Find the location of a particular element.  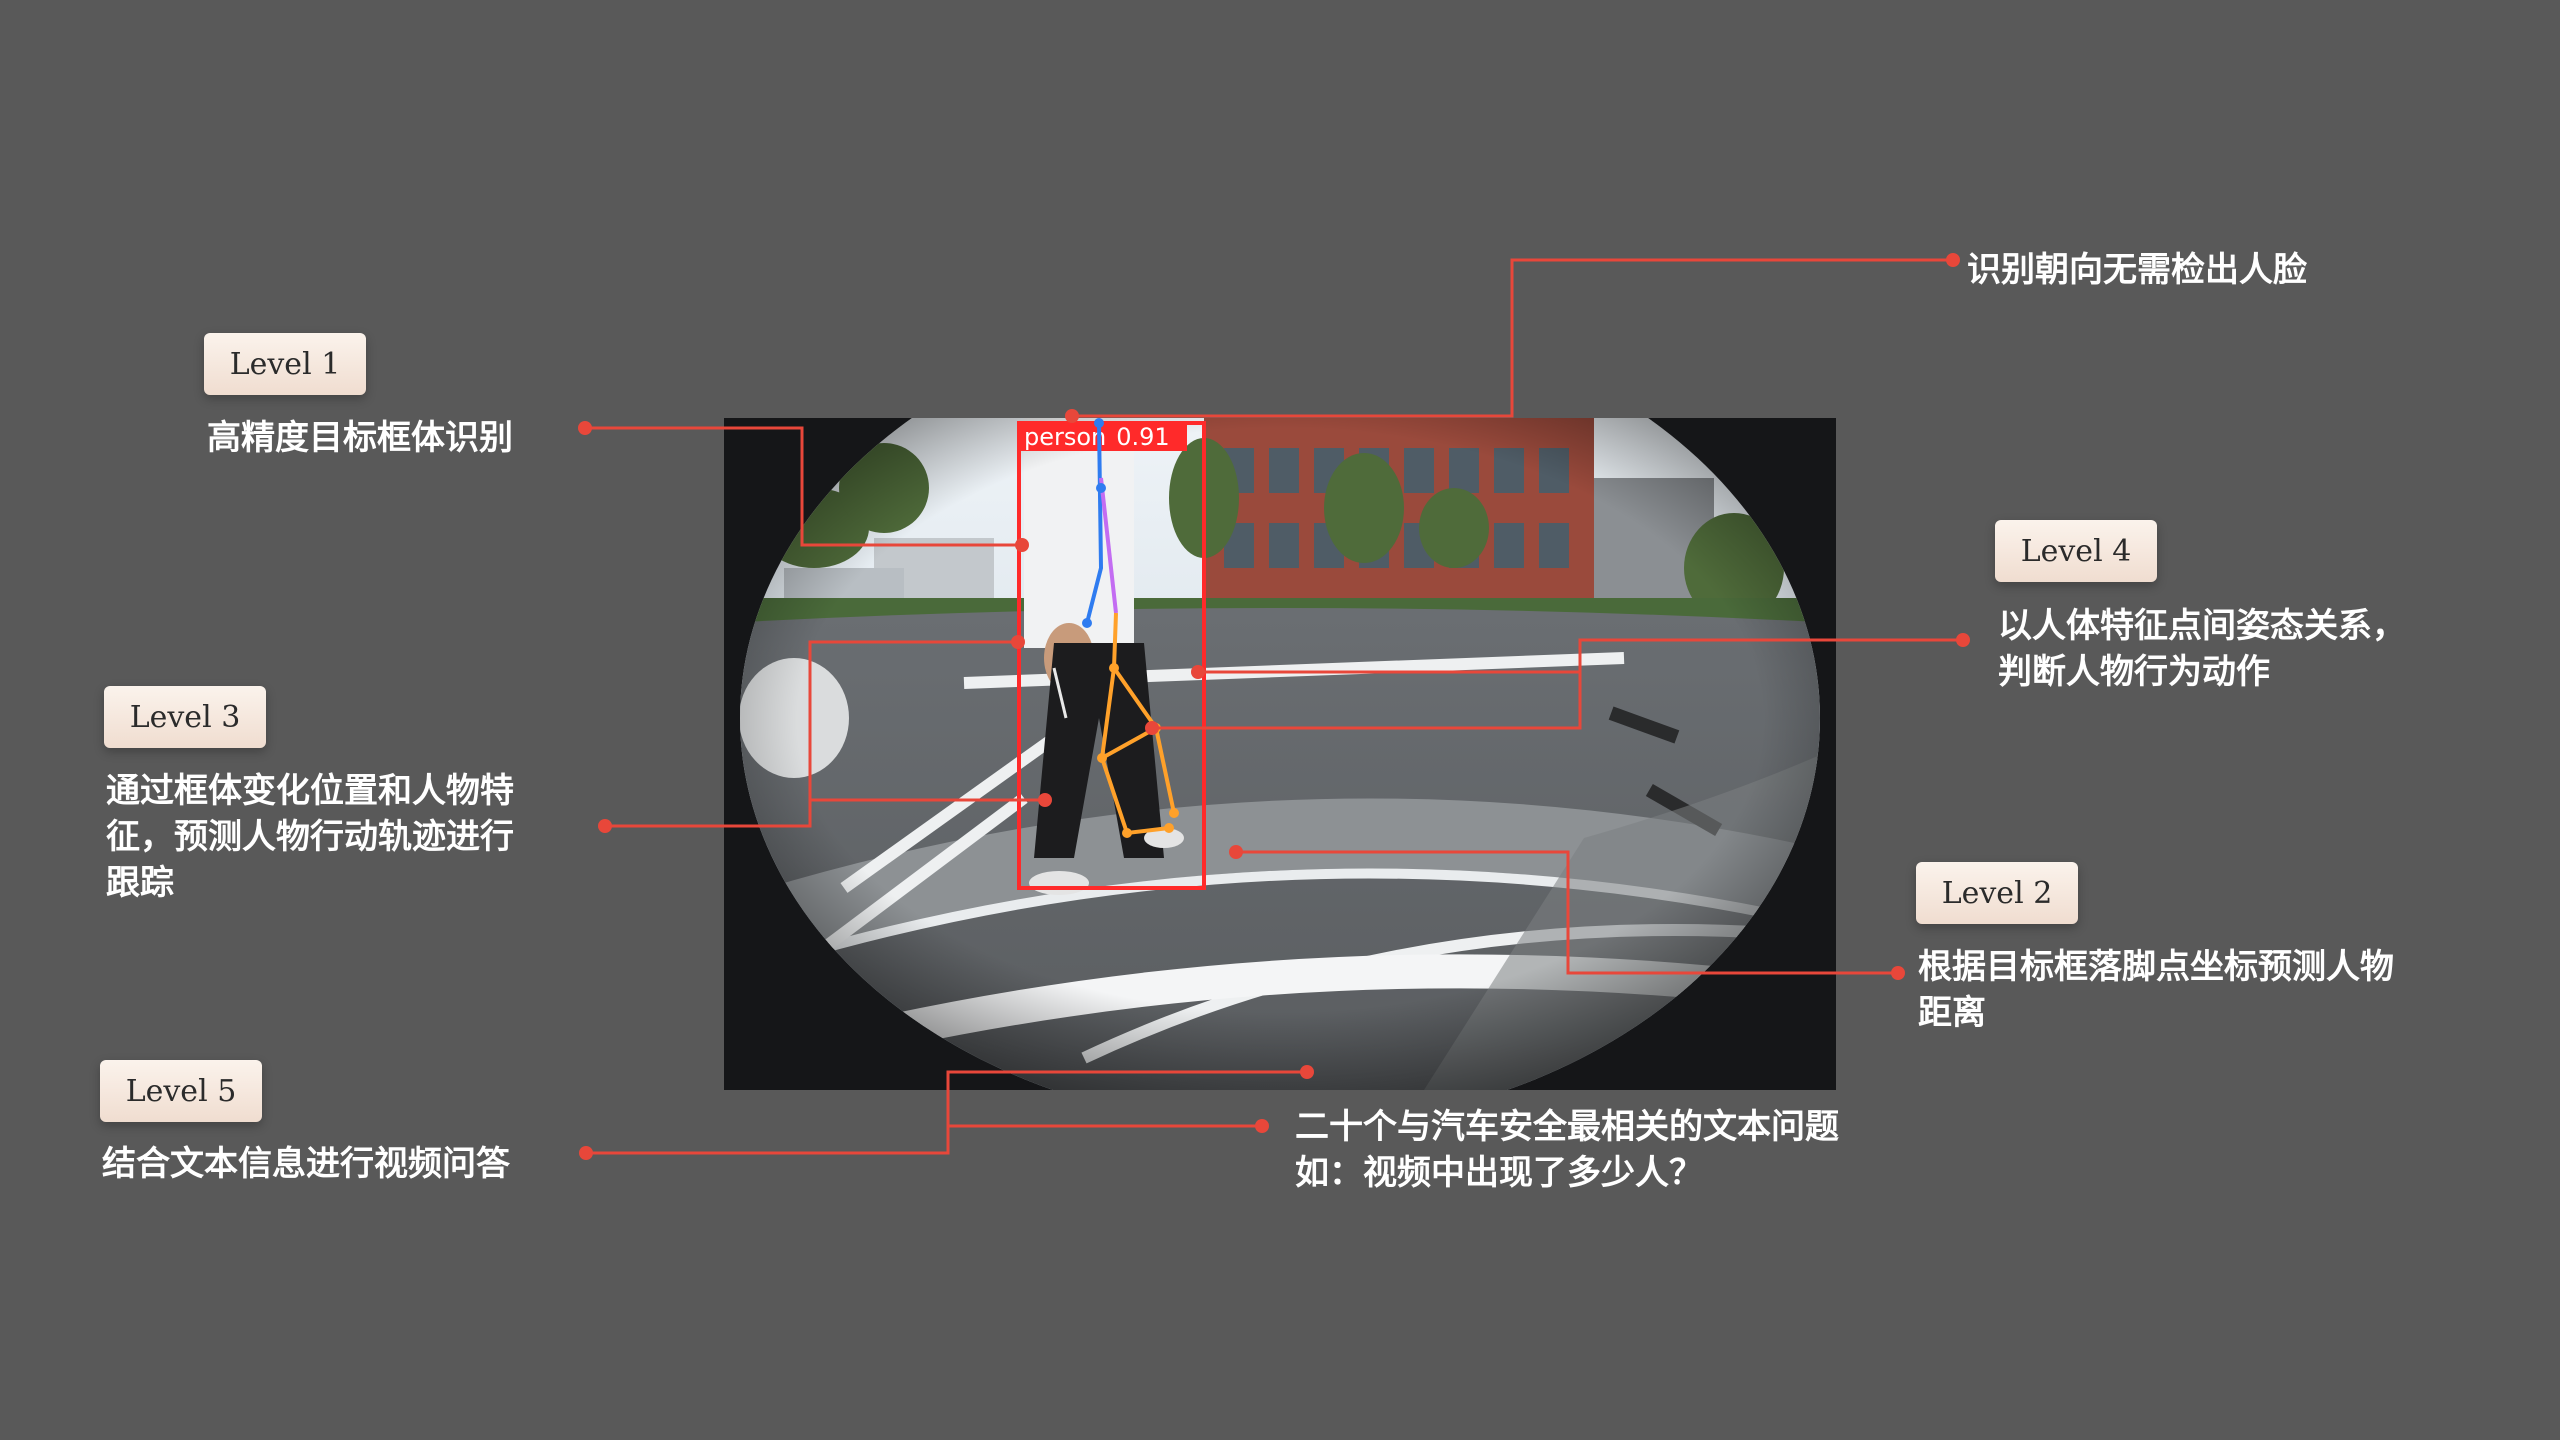

level-3-badge: Level 3 is located at coordinates (185, 717).